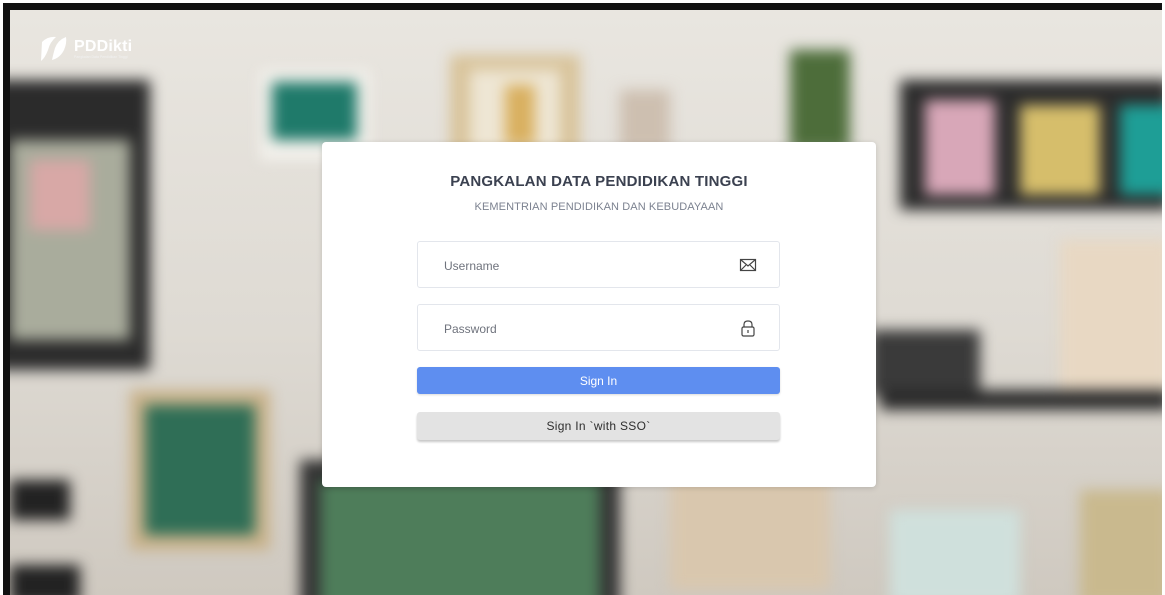 This screenshot has width=1165, height=595. I want to click on brand-tagline: Pangkalan Data Pendidikan Tinggi, so click(101, 57).